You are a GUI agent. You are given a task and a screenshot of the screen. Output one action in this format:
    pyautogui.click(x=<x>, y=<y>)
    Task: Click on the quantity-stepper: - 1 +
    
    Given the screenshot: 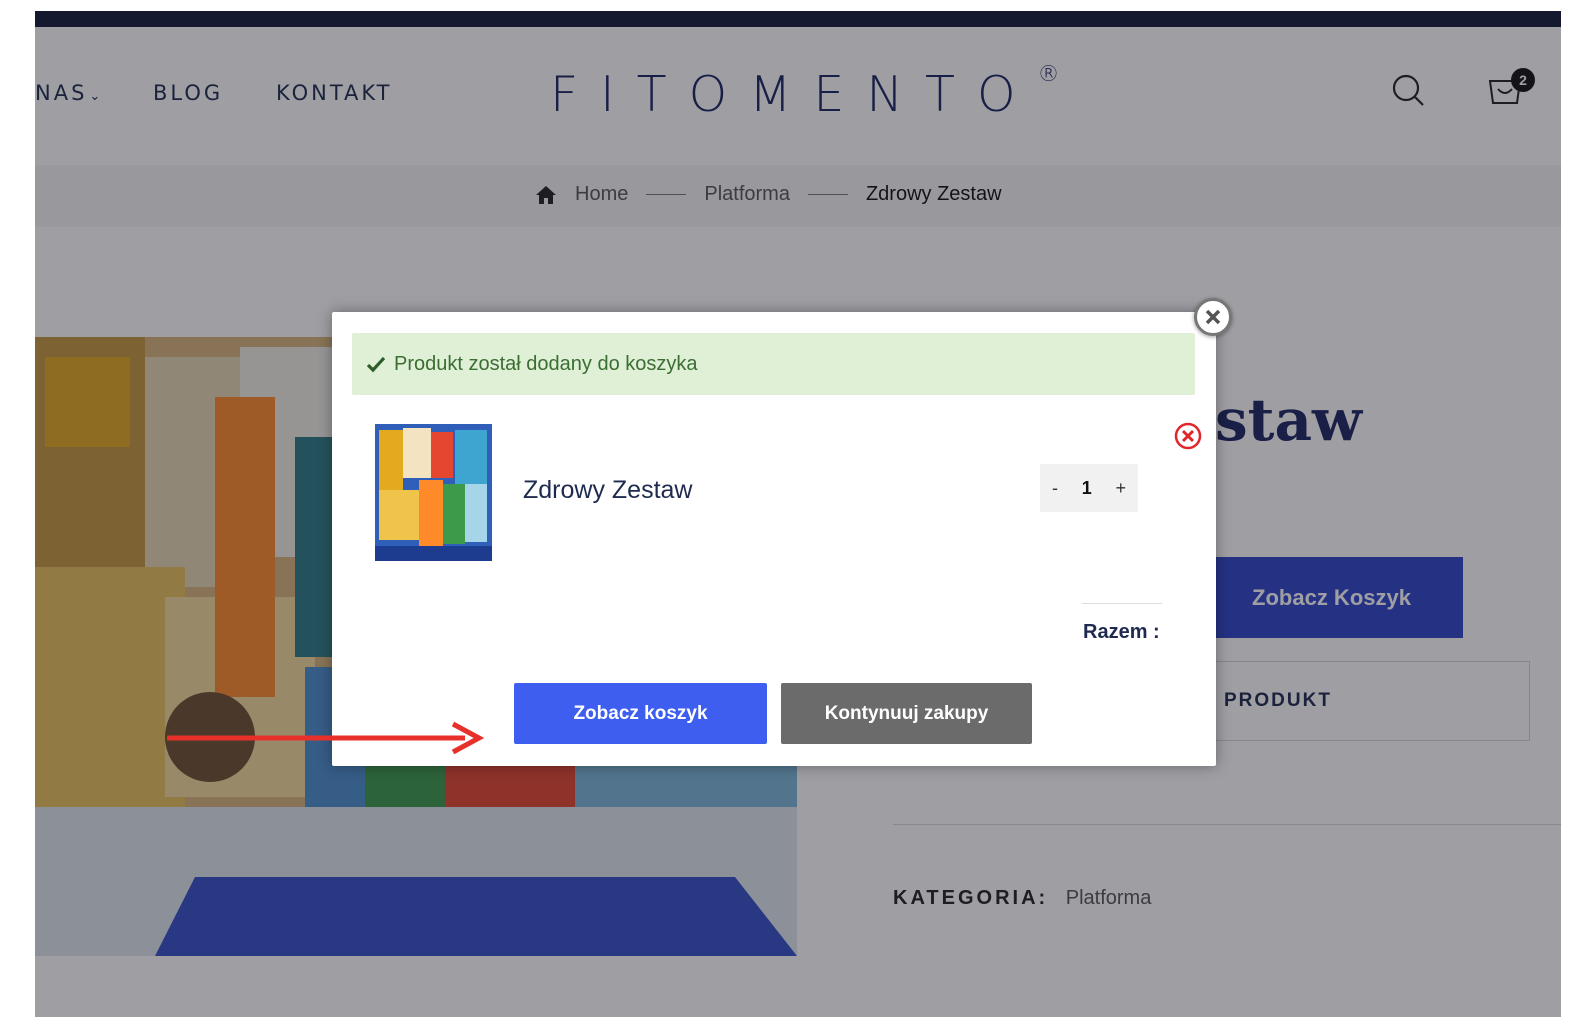 What is the action you would take?
    pyautogui.click(x=1089, y=488)
    